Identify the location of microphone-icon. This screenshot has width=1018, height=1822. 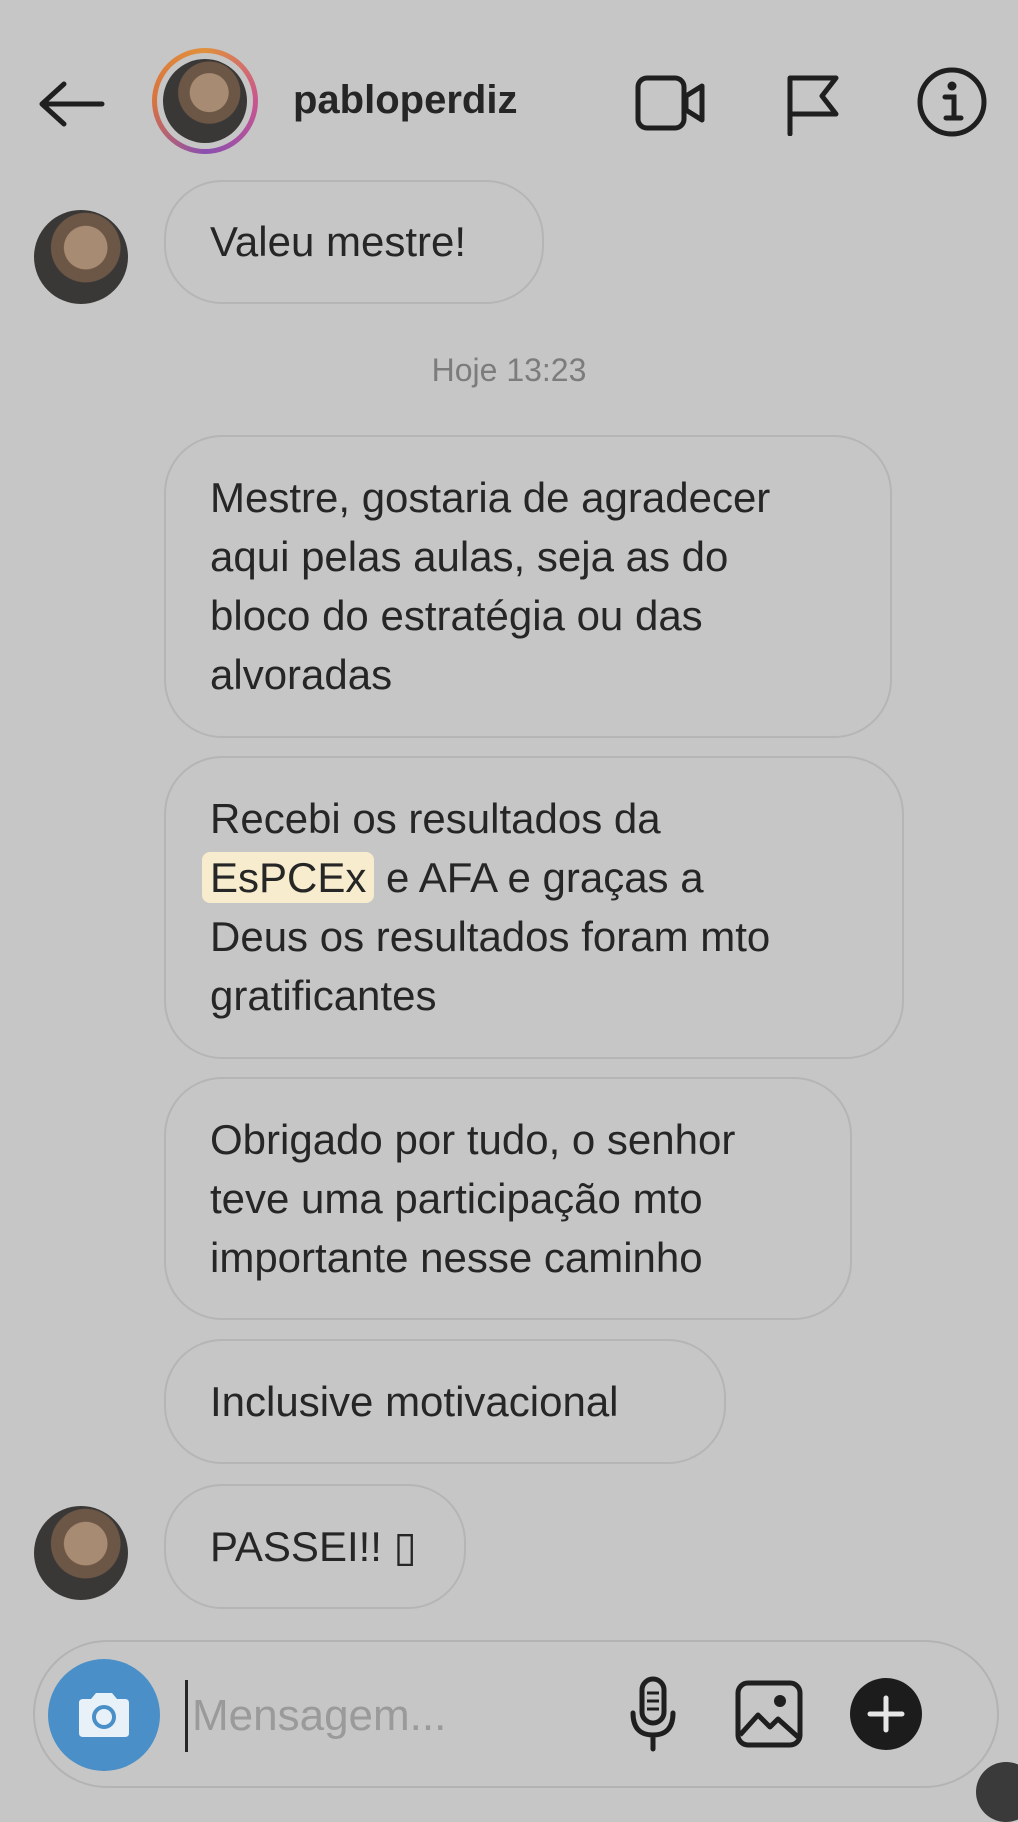
(653, 1714).